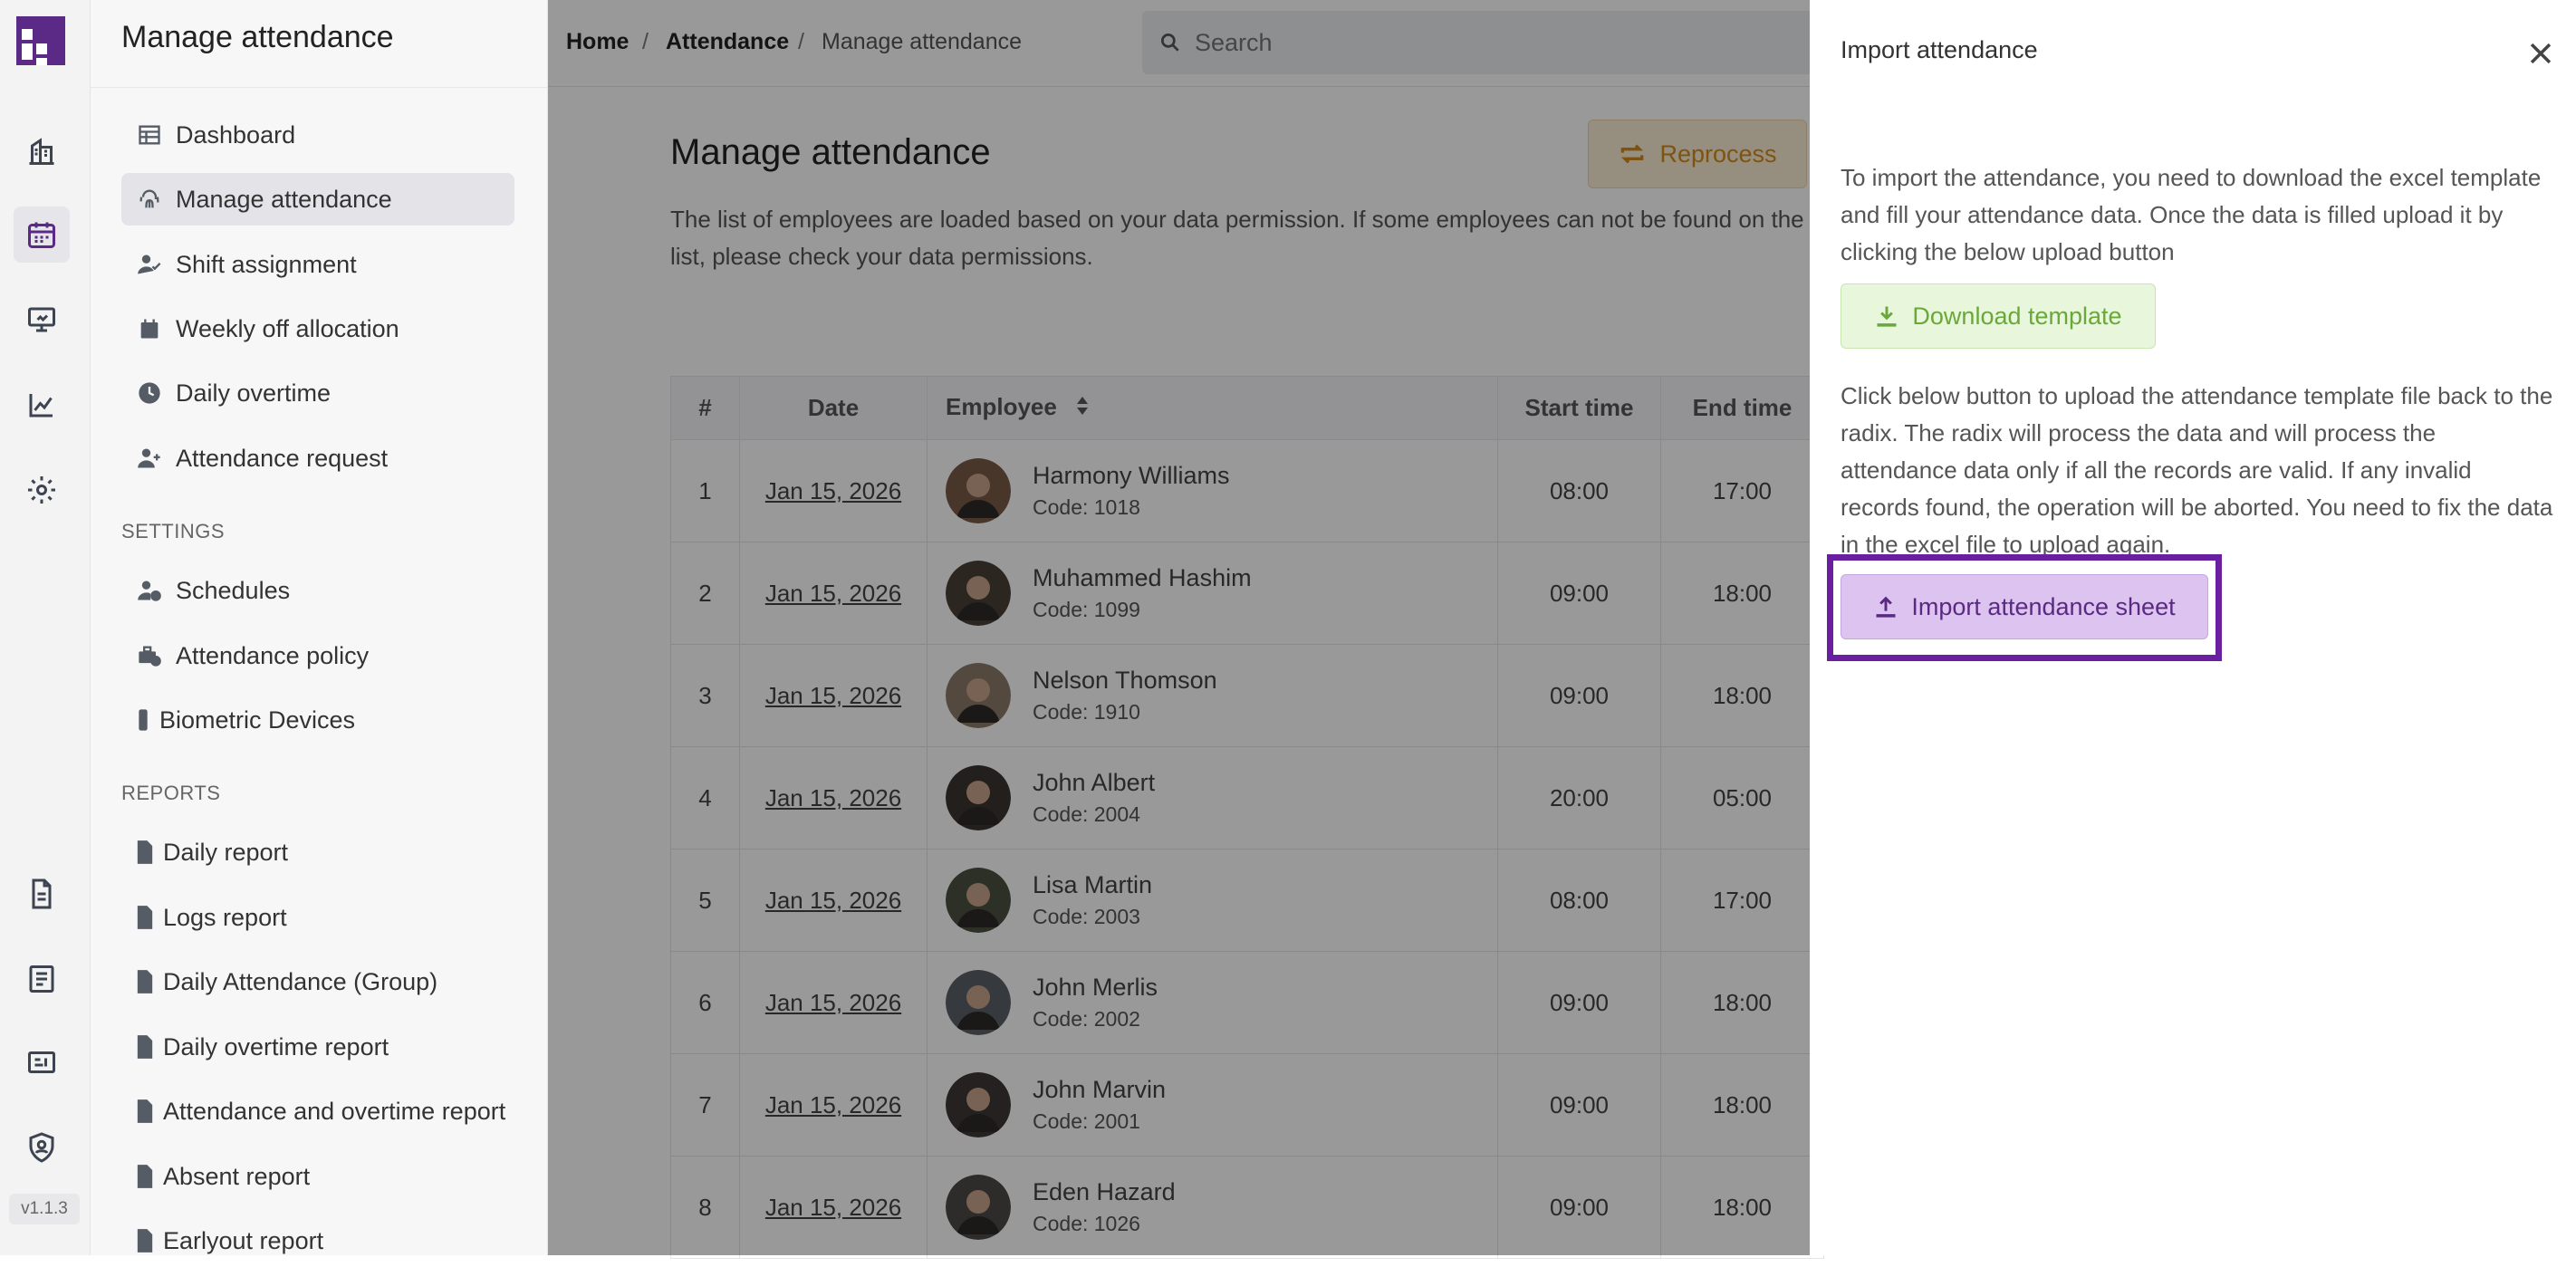 The image size is (2576, 1267). Describe the element at coordinates (42, 894) in the screenshot. I see `document-icon` at that location.